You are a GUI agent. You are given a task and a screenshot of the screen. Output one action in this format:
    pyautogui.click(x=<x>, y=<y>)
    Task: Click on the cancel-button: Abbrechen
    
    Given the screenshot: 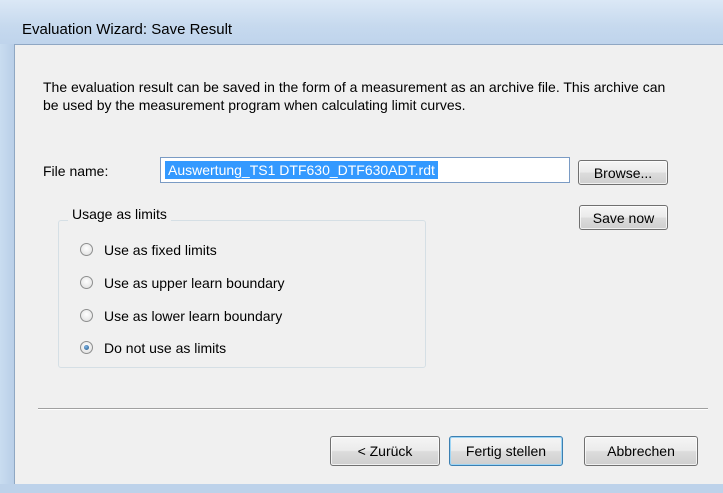 What is the action you would take?
    pyautogui.click(x=641, y=451)
    